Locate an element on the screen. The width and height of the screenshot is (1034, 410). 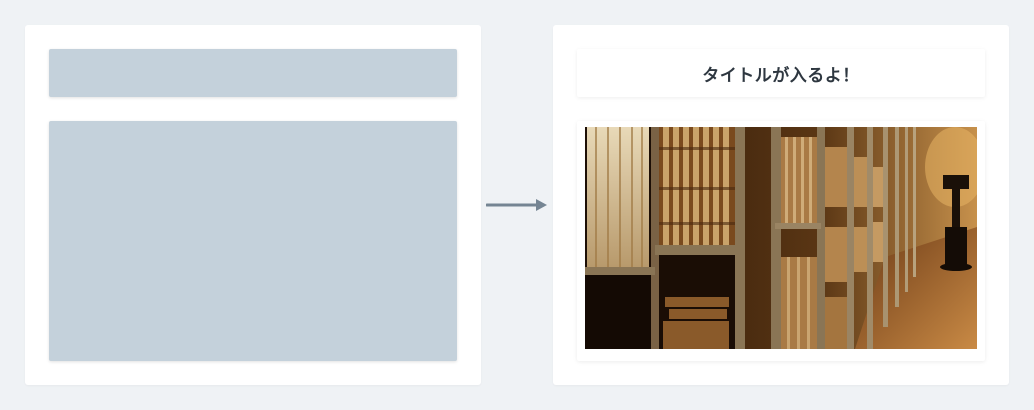
card-title: タイトルが入るよ！ is located at coordinates (781, 73).